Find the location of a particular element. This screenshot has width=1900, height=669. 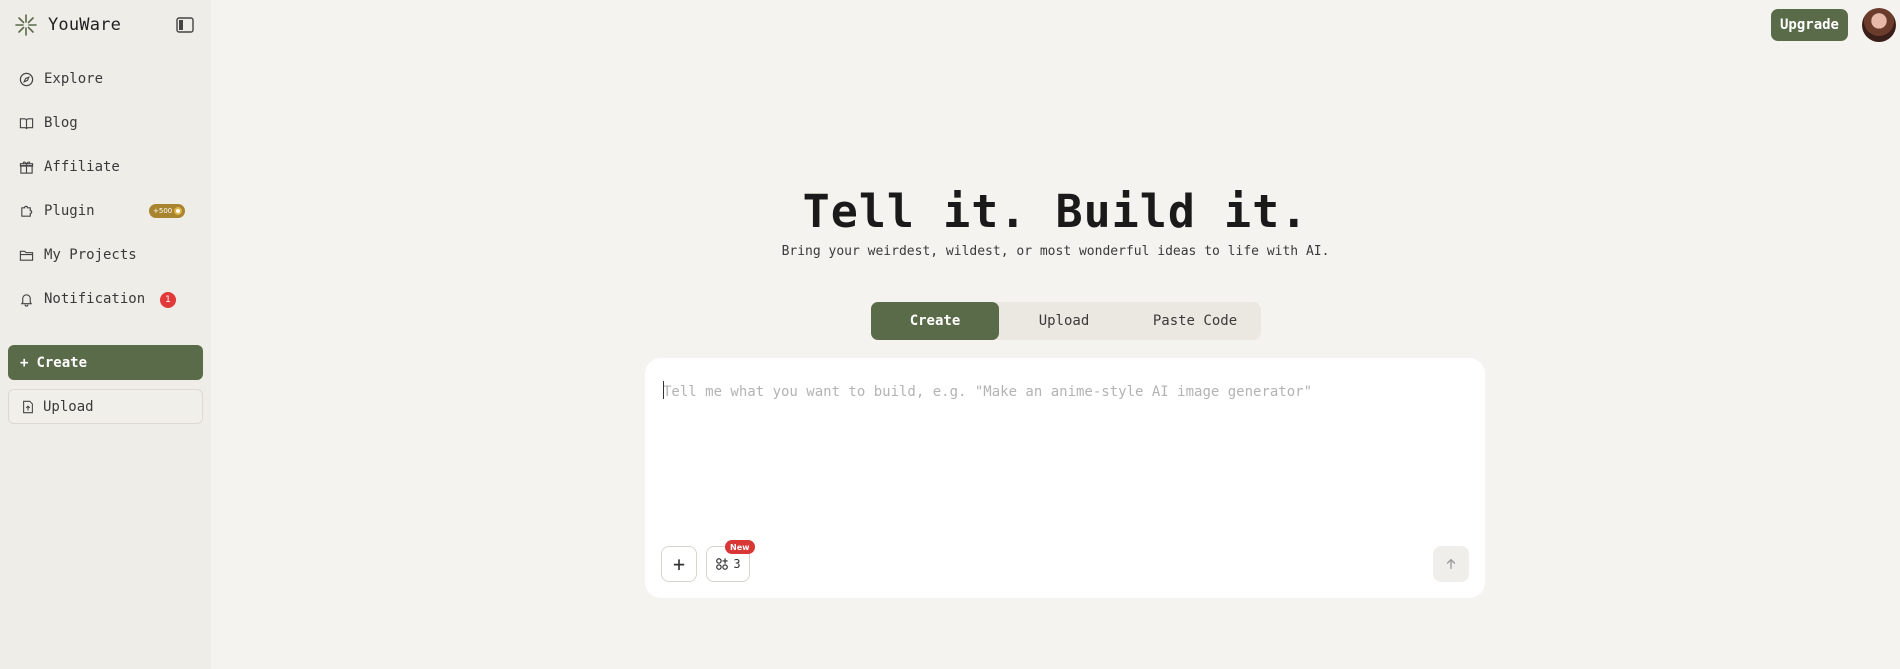

upgrade-button: Upgrade is located at coordinates (1809, 25).